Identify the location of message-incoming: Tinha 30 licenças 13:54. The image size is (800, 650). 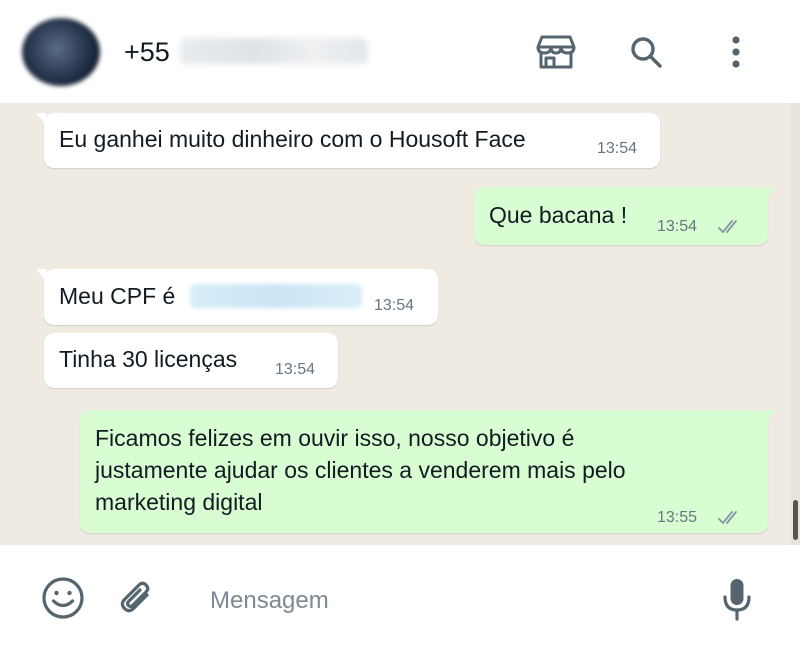
(191, 360).